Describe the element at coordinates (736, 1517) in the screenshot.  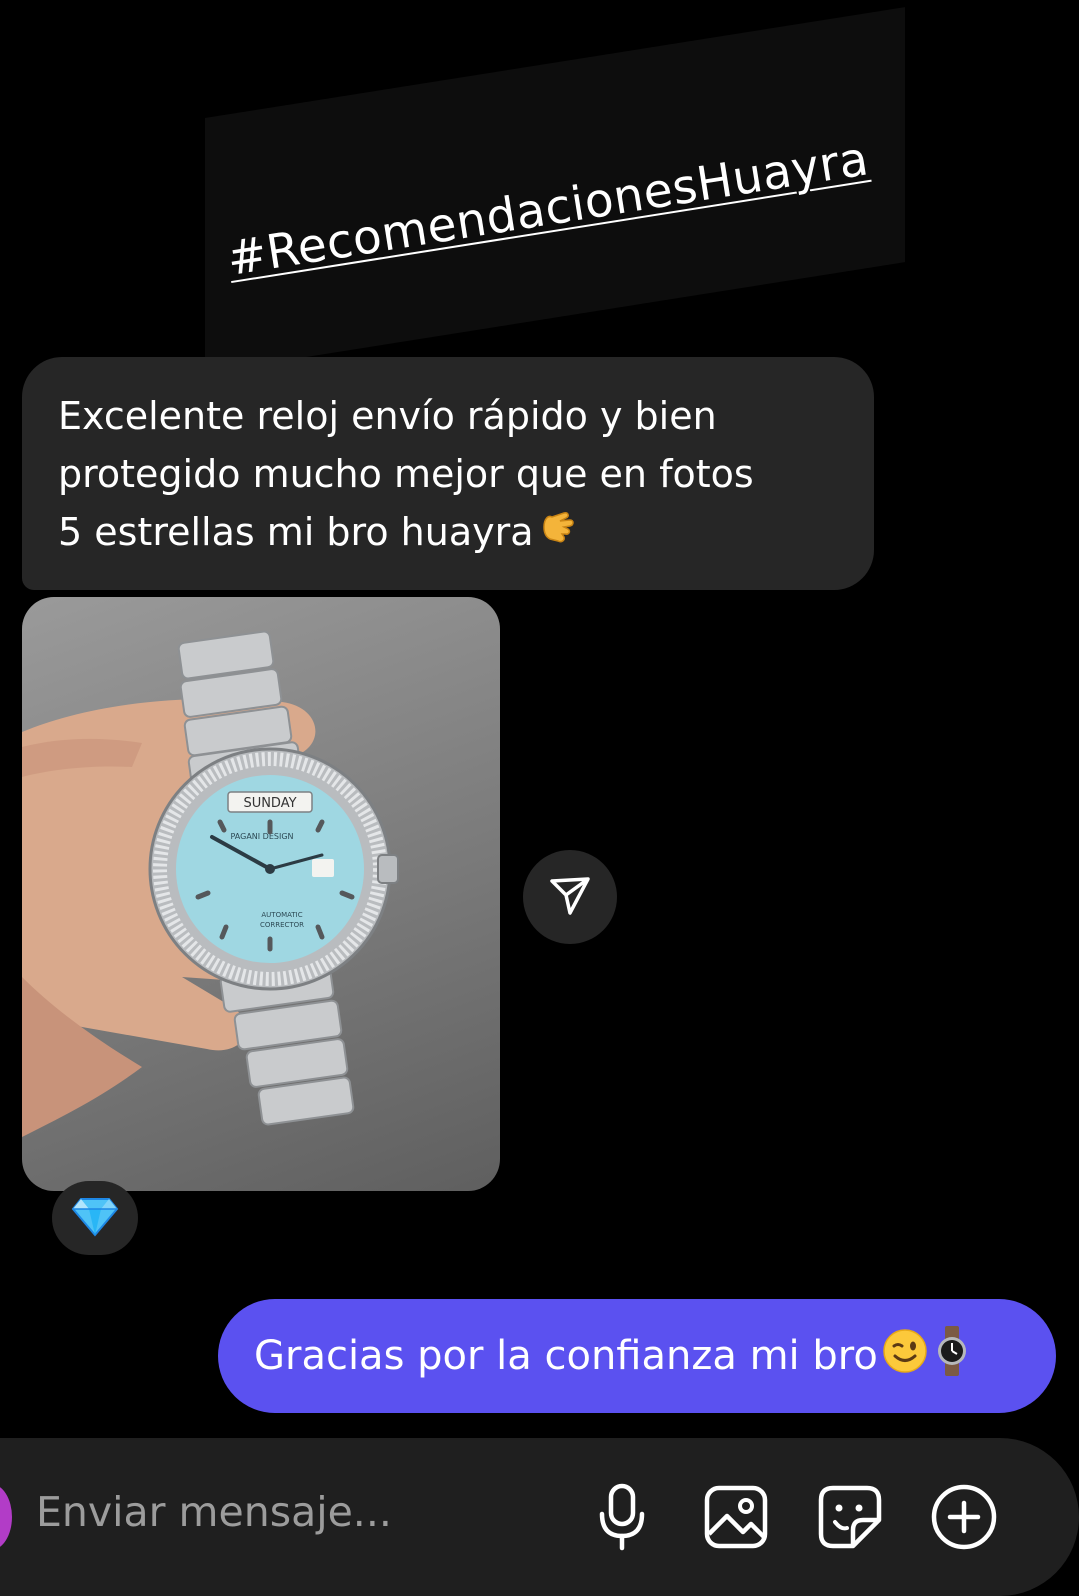
I see `gallery-icon` at that location.